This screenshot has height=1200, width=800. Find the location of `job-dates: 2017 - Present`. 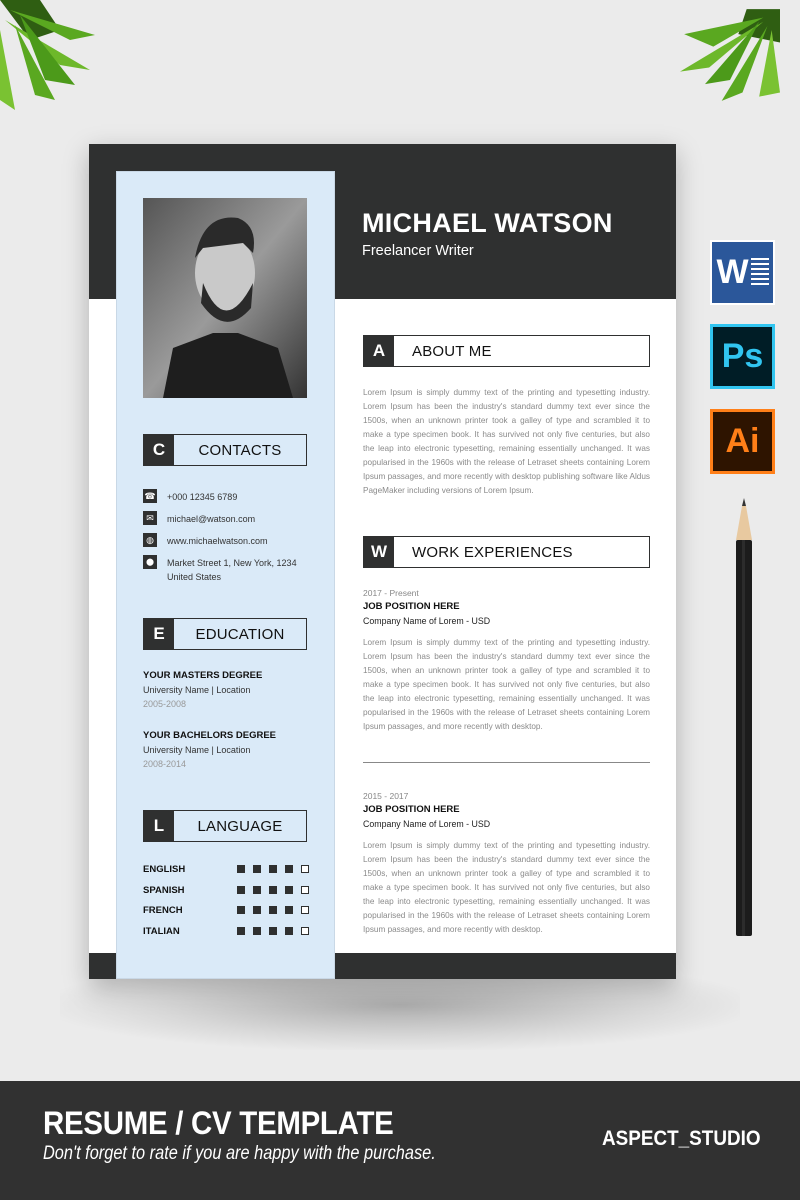

job-dates: 2017 - Present is located at coordinates (391, 593).